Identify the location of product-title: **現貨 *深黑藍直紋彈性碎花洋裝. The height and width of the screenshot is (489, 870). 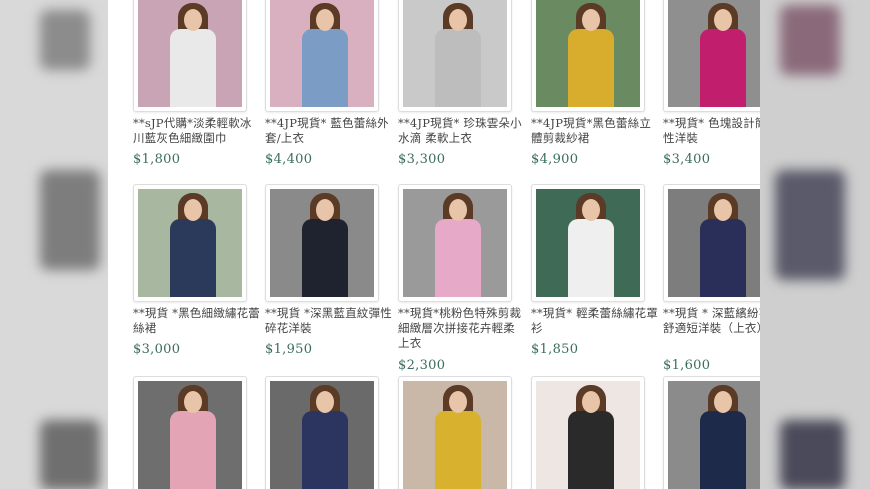
(329, 321).